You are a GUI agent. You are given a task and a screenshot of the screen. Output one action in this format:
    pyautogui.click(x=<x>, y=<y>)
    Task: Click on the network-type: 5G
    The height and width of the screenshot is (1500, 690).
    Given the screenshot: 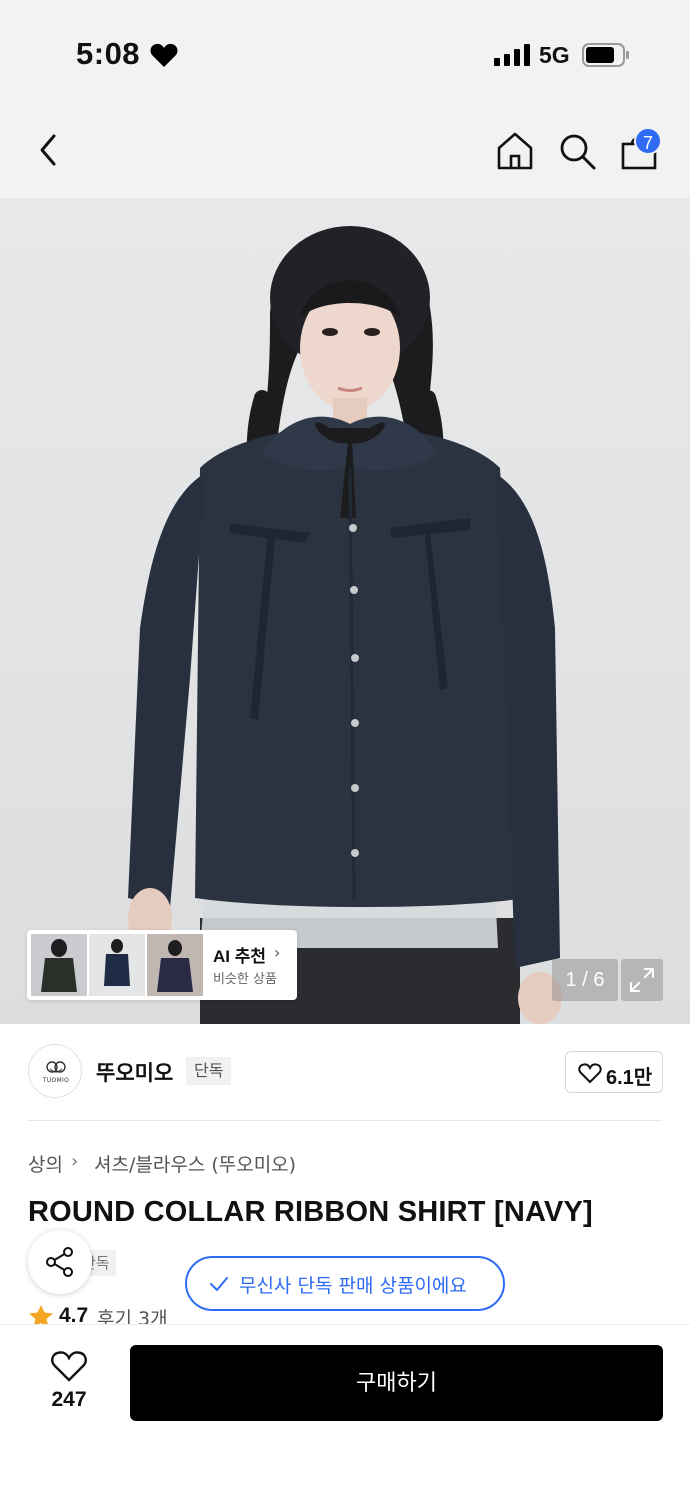 What is the action you would take?
    pyautogui.click(x=554, y=55)
    